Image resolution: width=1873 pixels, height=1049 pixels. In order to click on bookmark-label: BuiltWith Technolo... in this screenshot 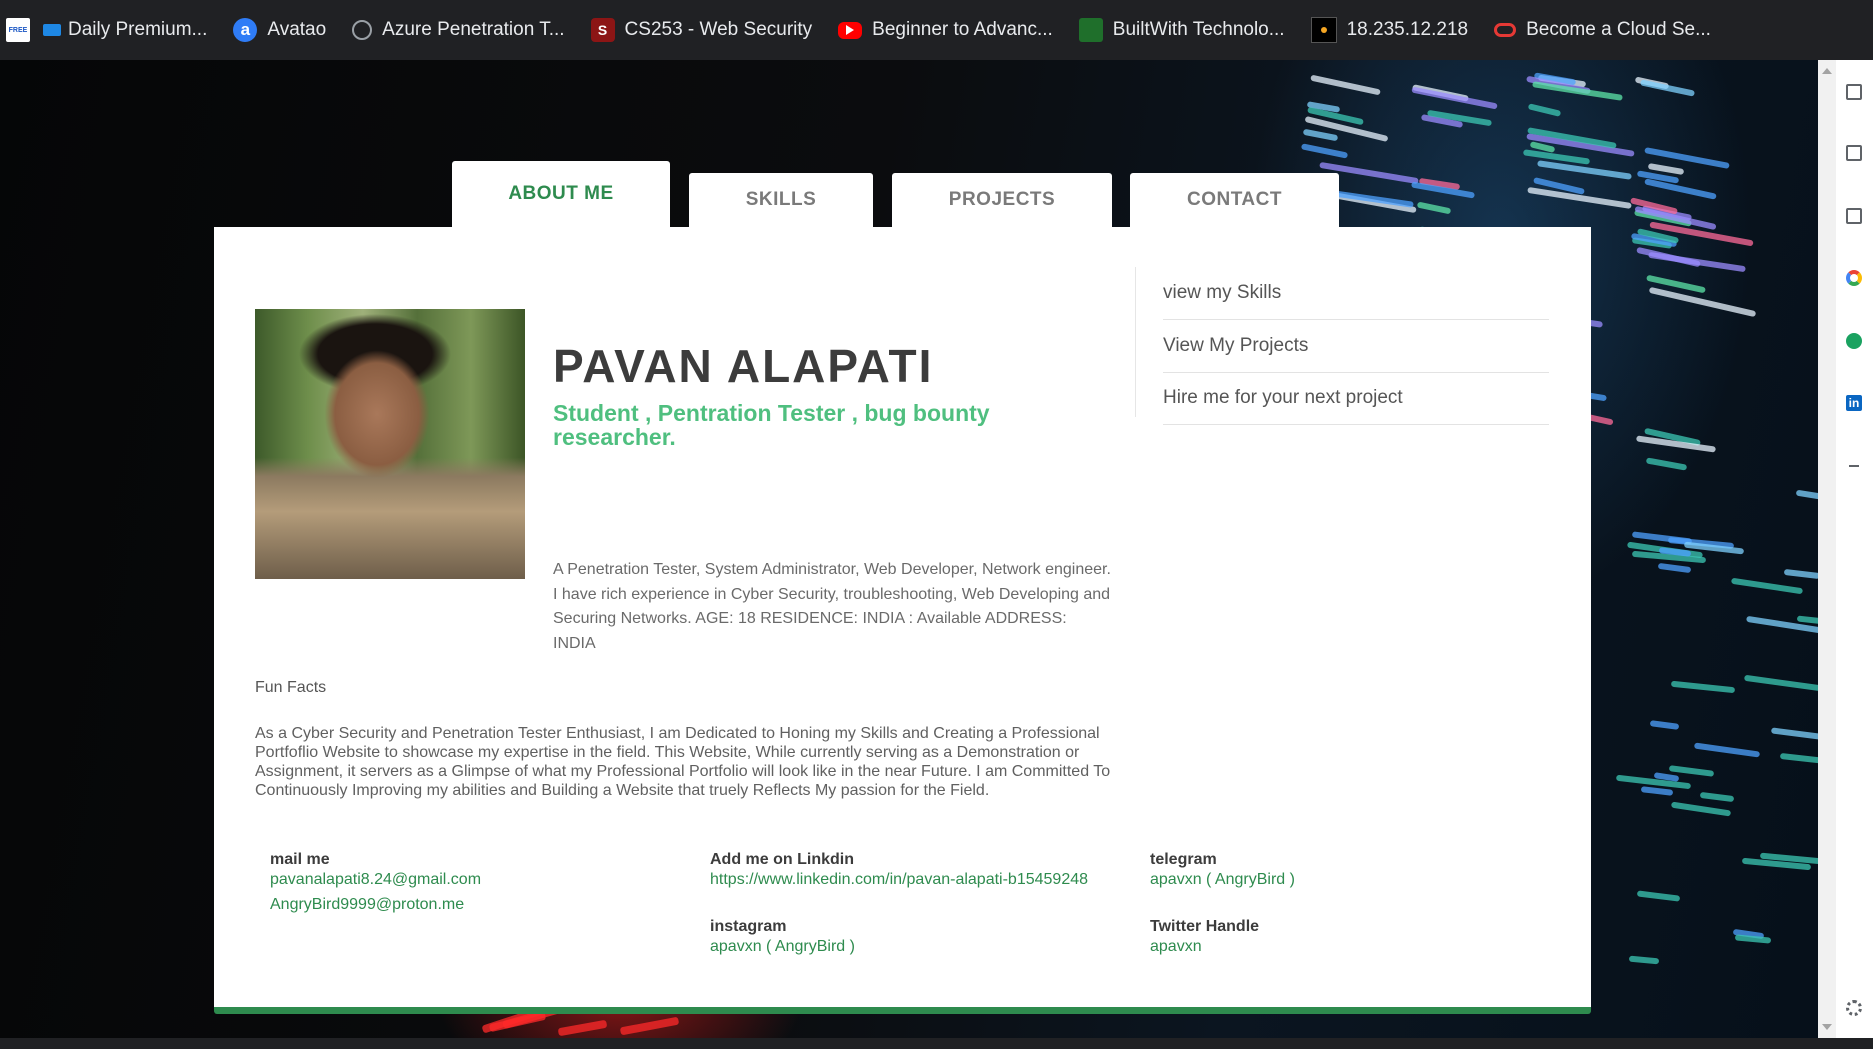, I will do `click(1198, 29)`.